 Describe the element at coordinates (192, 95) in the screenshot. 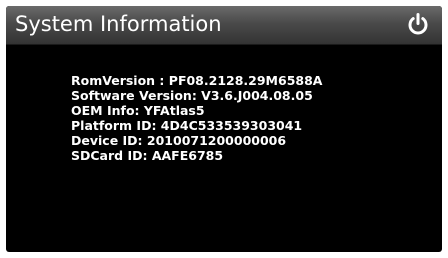

I see `software-version-text: Software Version: V3.6.J004.08.05` at that location.